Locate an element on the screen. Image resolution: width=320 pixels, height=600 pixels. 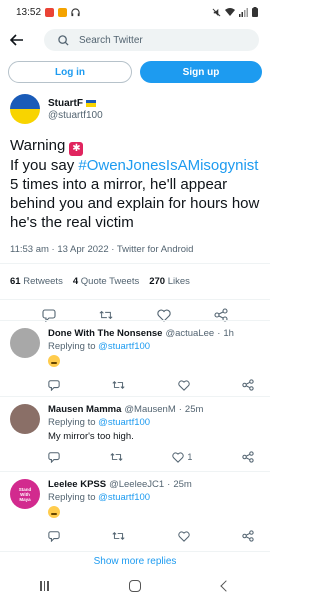
reply-author-name: Done With The Nonsense is located at coordinates (105, 333).